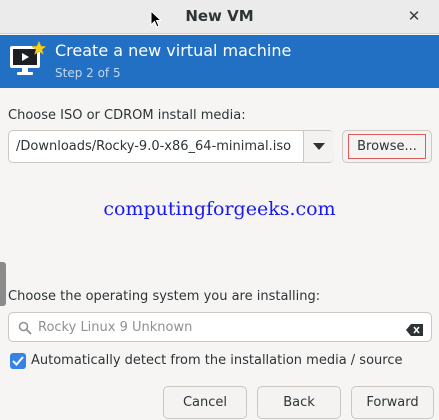  Describe the element at coordinates (392, 402) in the screenshot. I see `forward-button: Forward` at that location.